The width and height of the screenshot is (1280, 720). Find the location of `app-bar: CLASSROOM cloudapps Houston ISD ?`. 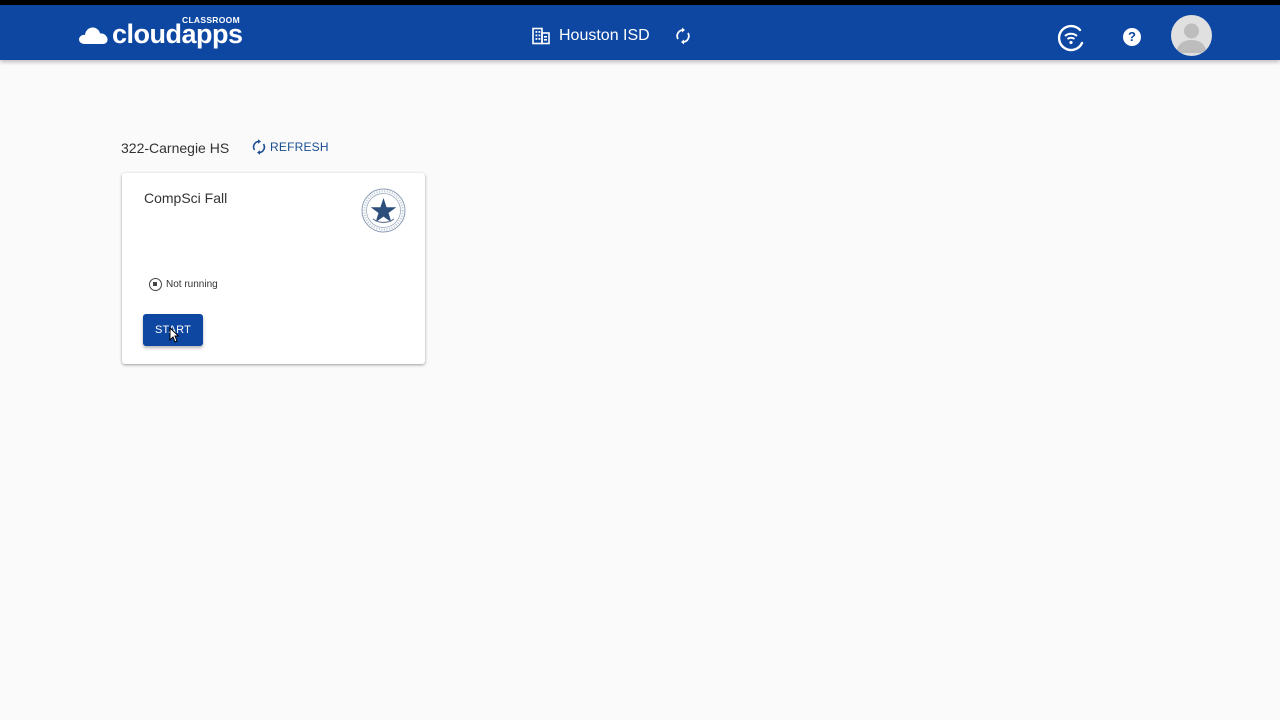

app-bar: CLASSROOM cloudapps Houston ISD ? is located at coordinates (640, 32).